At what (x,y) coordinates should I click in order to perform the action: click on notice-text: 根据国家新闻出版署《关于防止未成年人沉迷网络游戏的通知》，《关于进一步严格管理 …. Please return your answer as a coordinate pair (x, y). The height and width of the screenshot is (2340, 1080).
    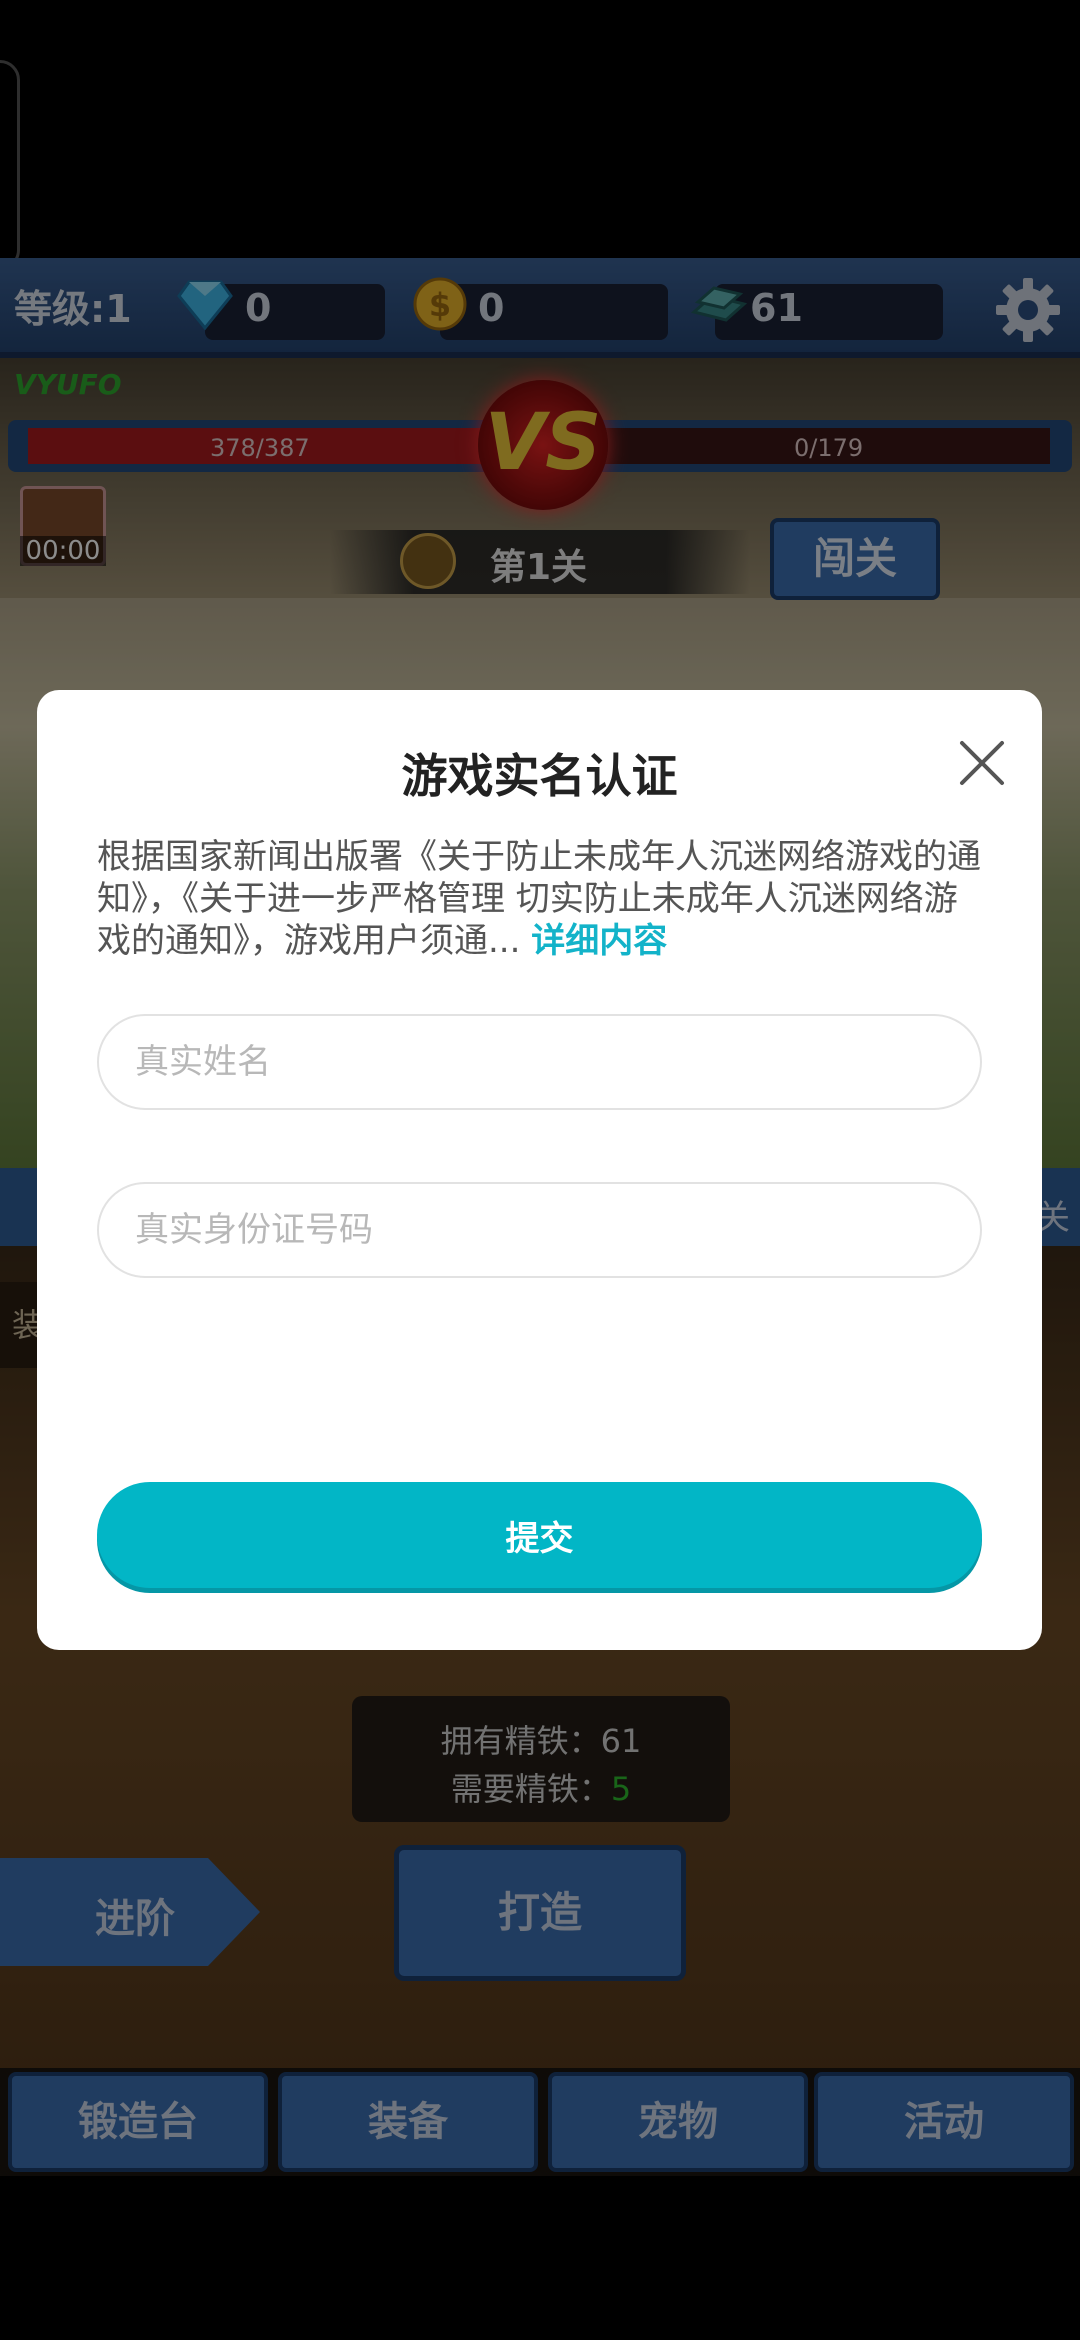
    Looking at the image, I should click on (542, 899).